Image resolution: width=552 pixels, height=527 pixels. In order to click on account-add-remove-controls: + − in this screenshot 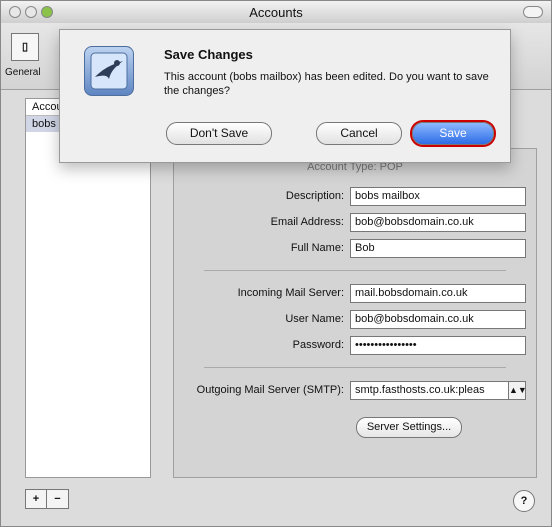, I will do `click(47, 499)`.